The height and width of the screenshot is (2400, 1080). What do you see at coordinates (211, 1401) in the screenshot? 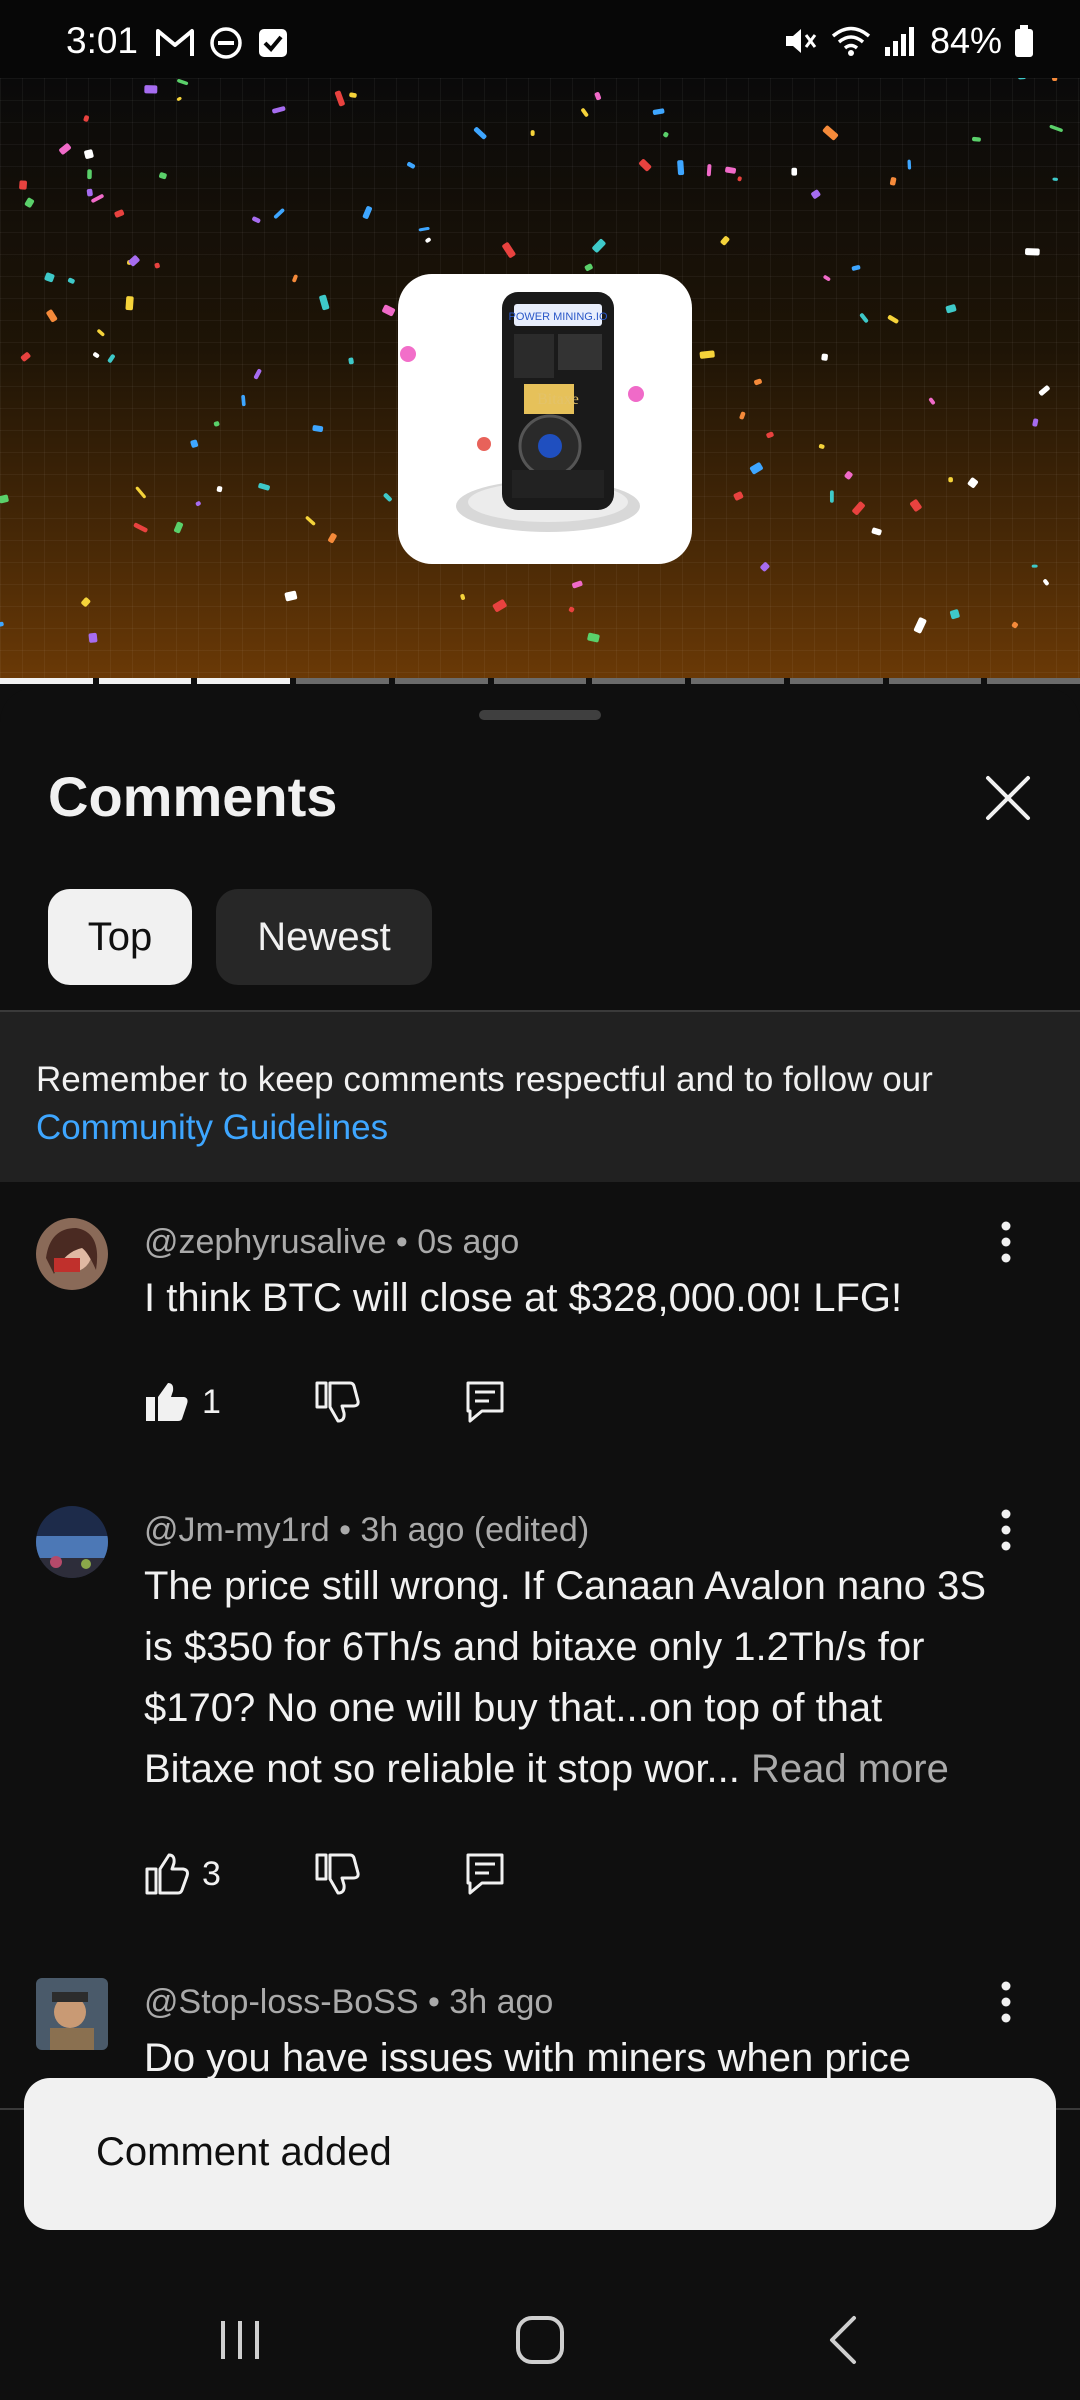
I see `like-count: 1` at bounding box center [211, 1401].